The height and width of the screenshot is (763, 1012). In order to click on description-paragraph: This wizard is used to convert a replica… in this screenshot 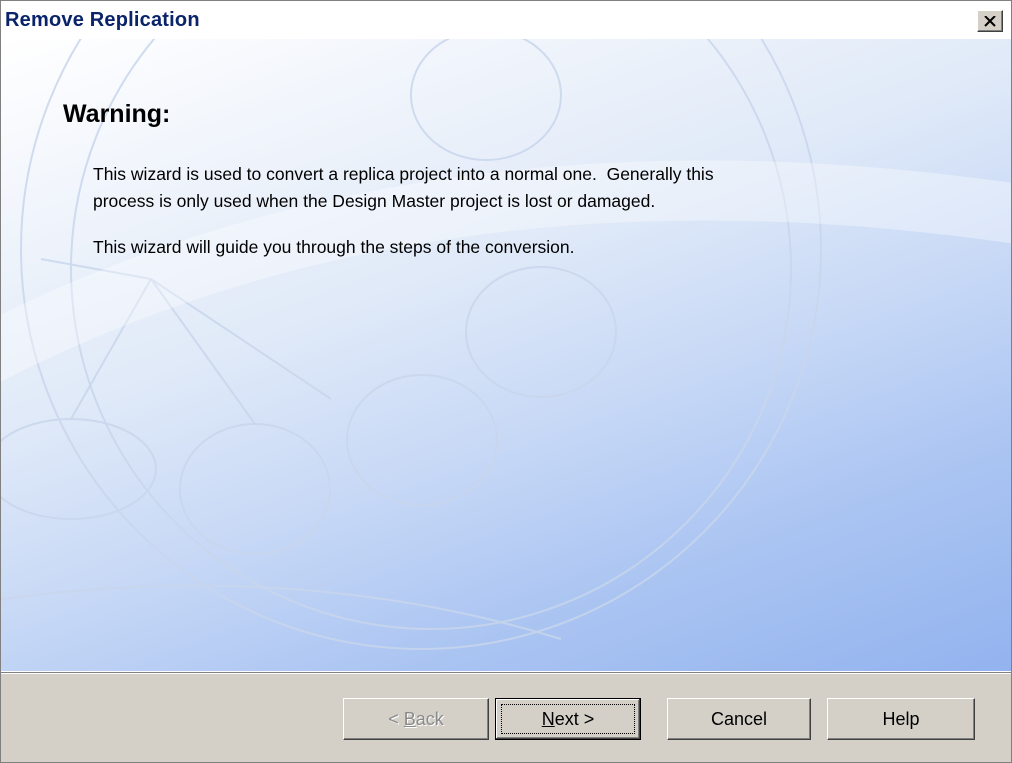, I will do `click(493, 188)`.